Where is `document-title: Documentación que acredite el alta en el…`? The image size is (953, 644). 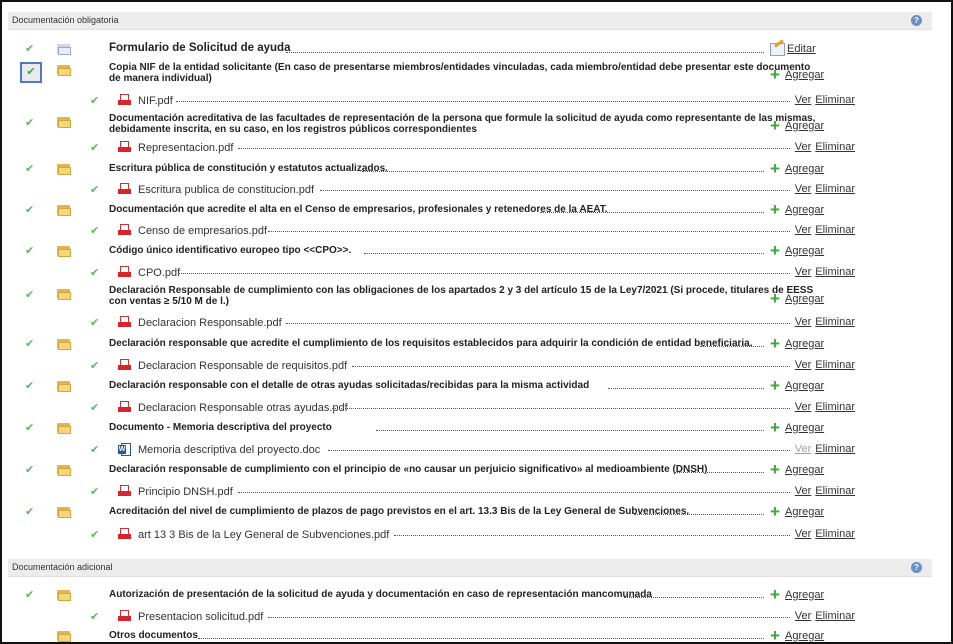
document-title: Documentación que acredite el alta en el… is located at coordinates (358, 209).